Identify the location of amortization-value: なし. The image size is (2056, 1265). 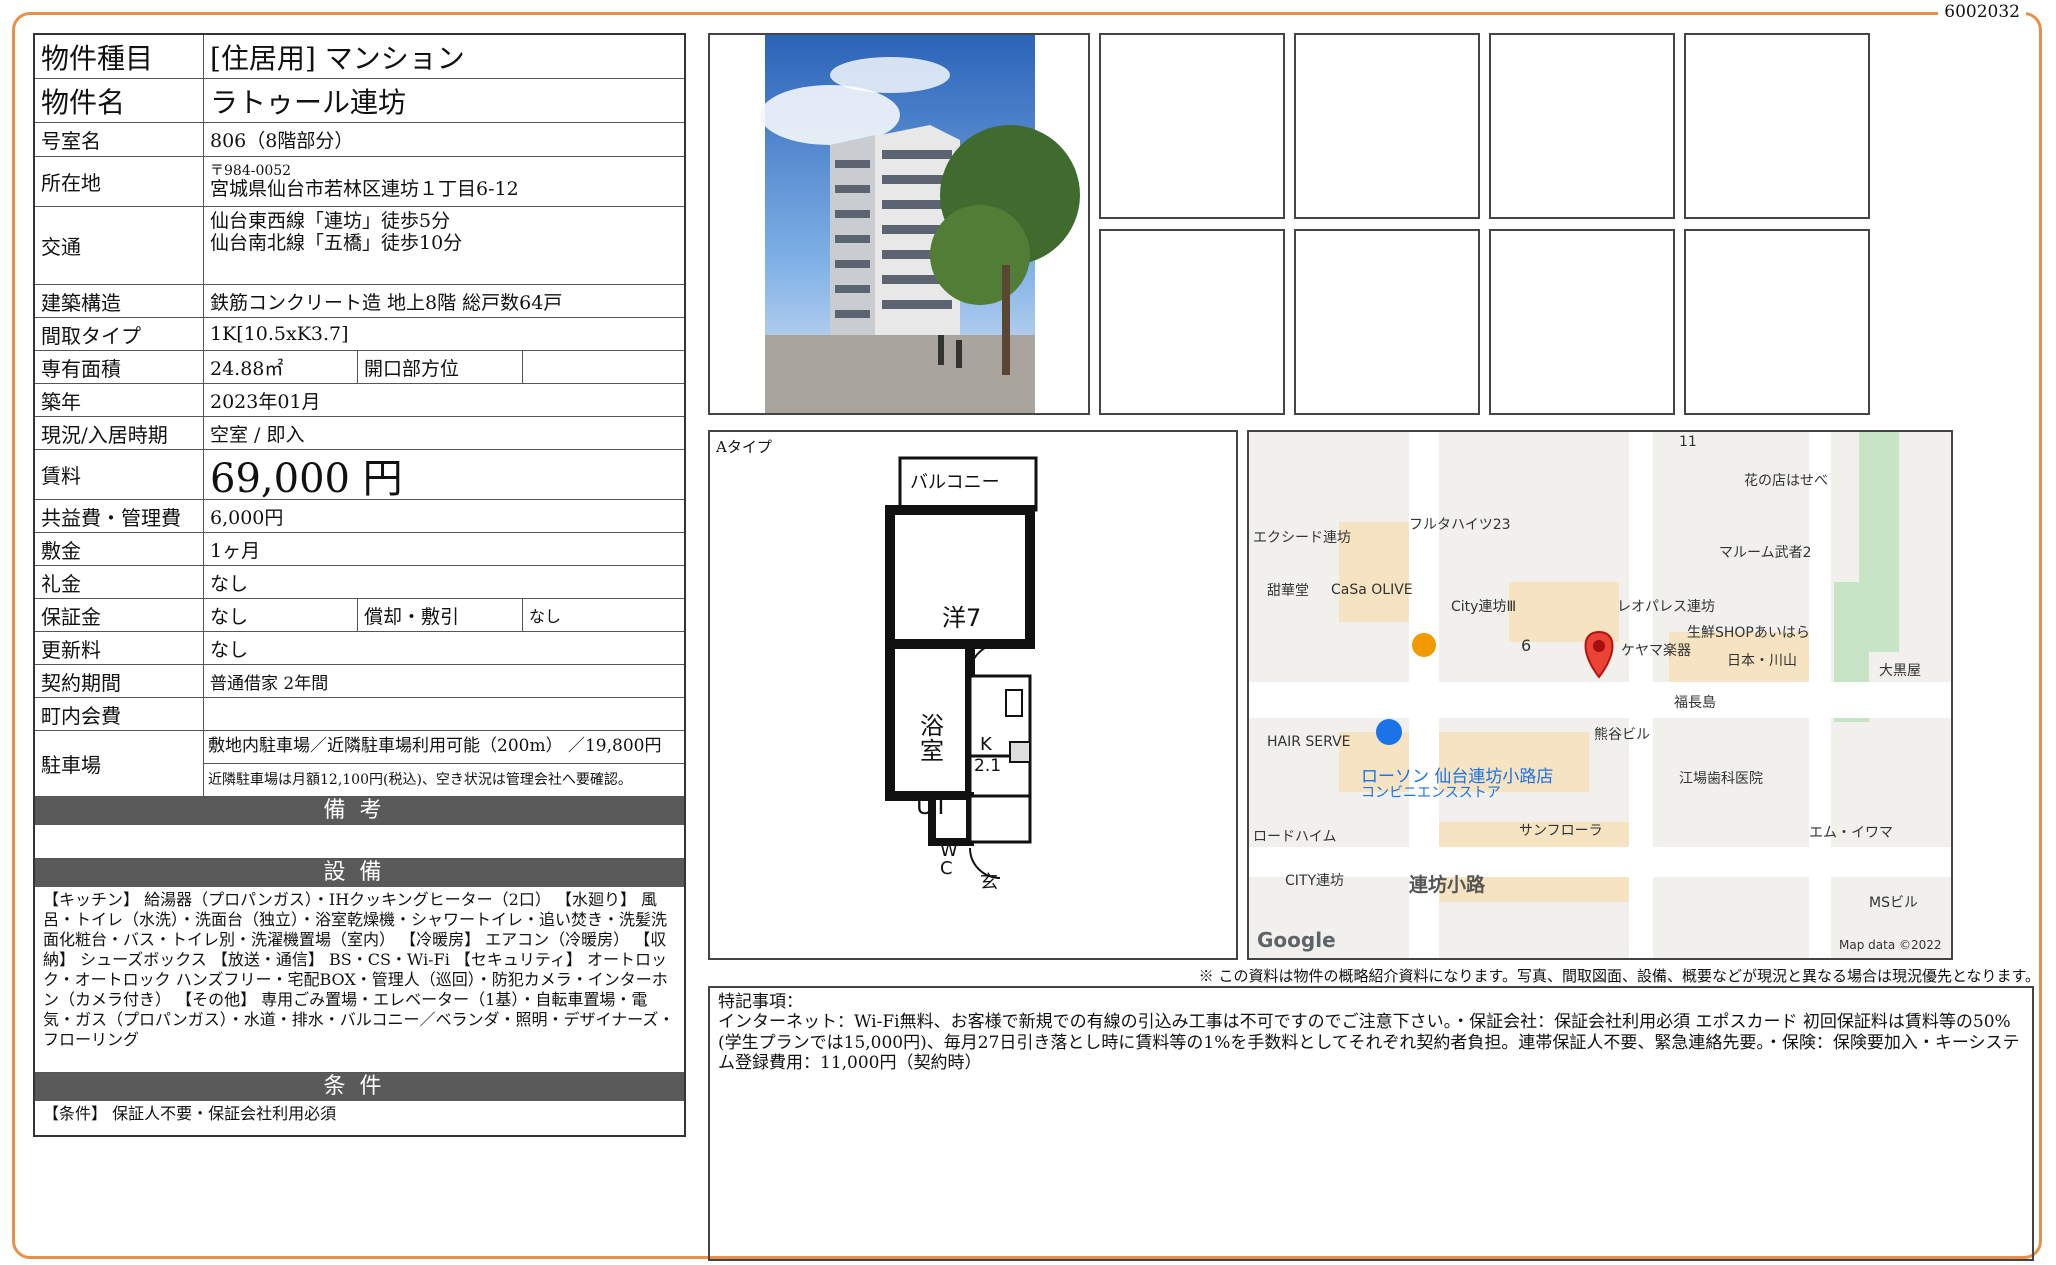
(603, 615).